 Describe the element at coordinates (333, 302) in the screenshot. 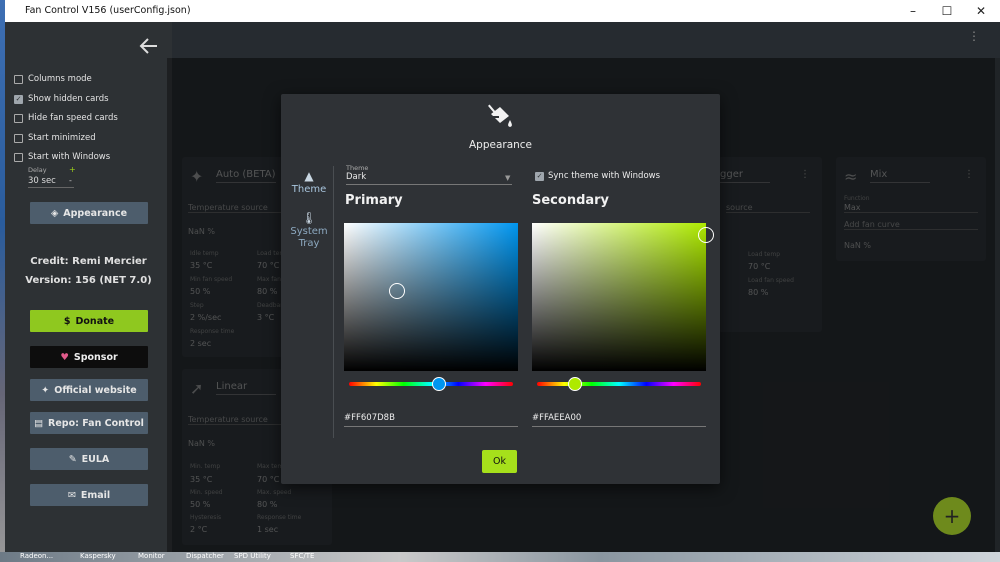

I see `nav-divider` at that location.